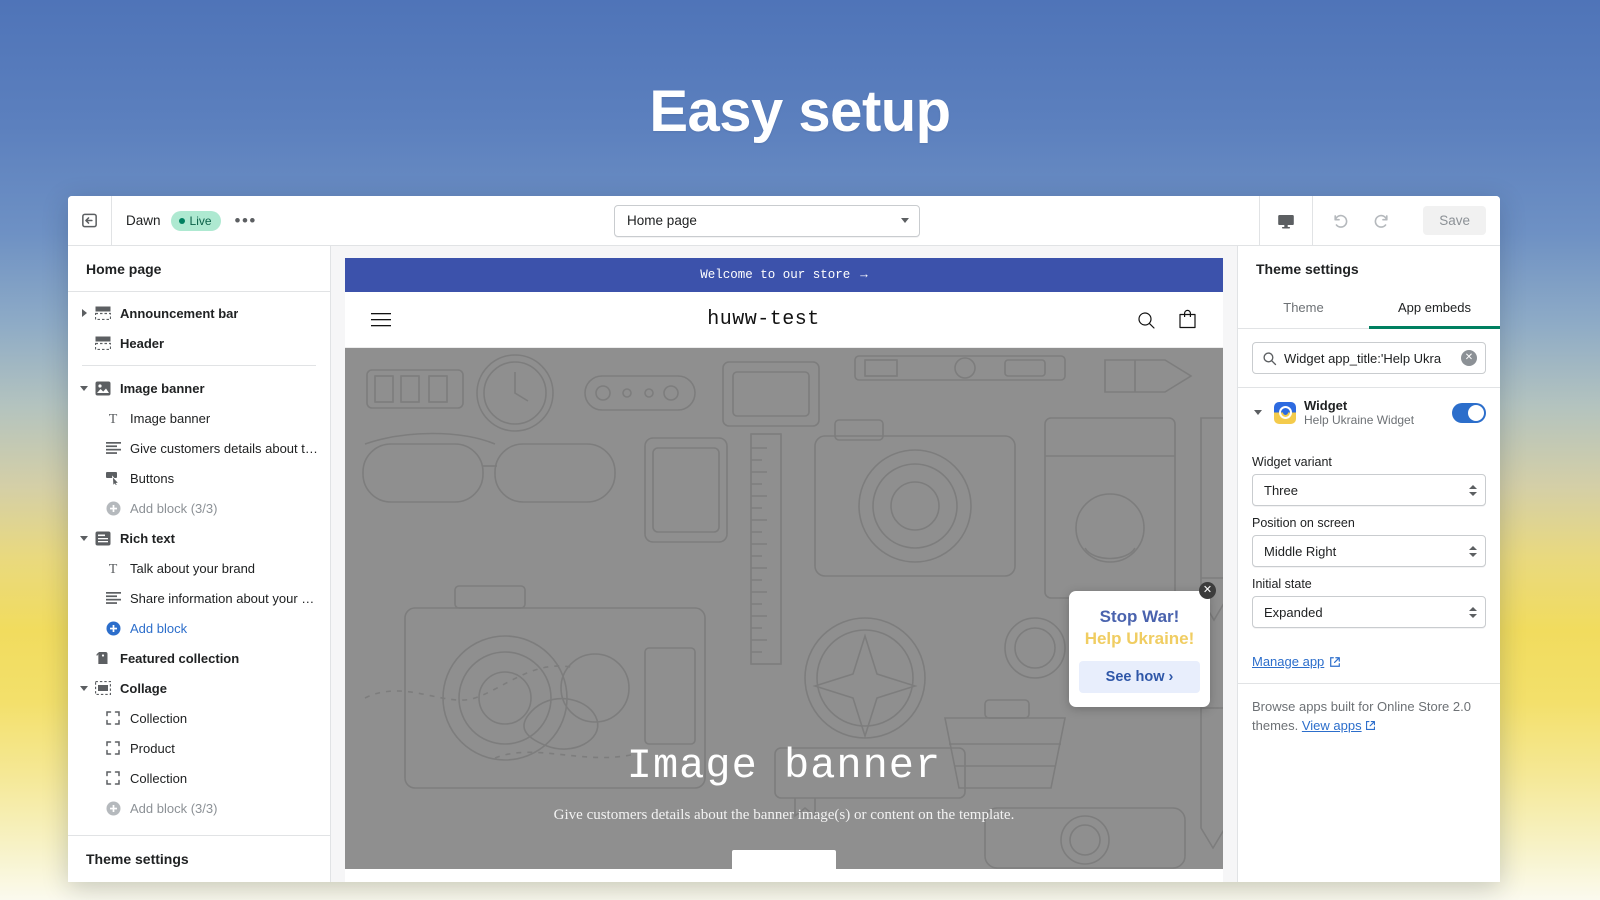 The height and width of the screenshot is (900, 1600). I want to click on sidebar-item-image-banner: T Image banner, so click(199, 418).